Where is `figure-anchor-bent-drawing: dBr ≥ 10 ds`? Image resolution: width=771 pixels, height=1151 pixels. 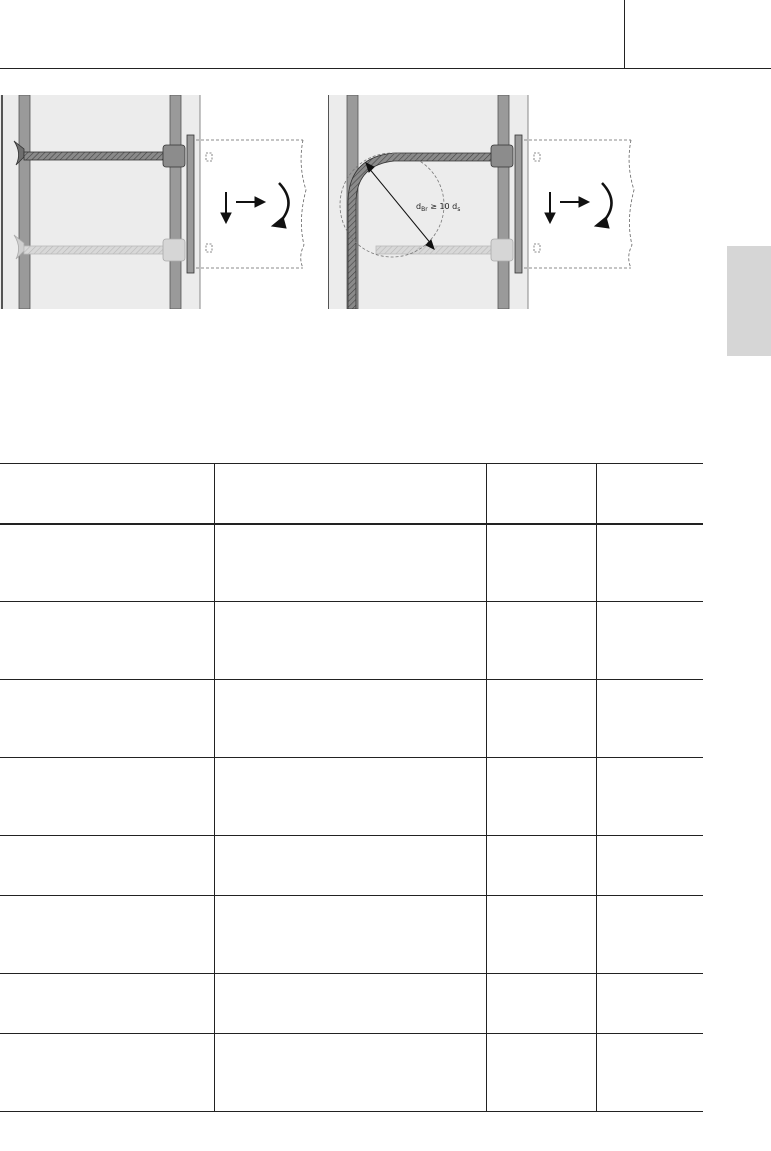 figure-anchor-bent-drawing: dBr ≥ 10 ds is located at coordinates (481, 202).